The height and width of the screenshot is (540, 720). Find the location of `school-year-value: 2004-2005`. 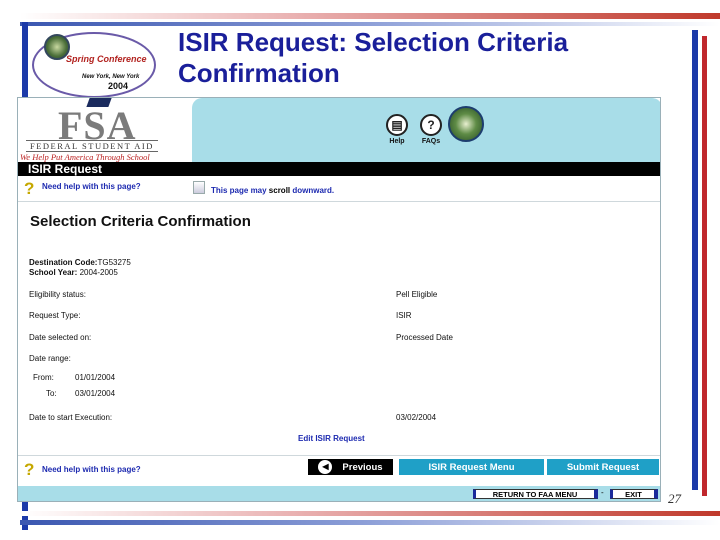

school-year-value: 2004-2005 is located at coordinates (98, 272).